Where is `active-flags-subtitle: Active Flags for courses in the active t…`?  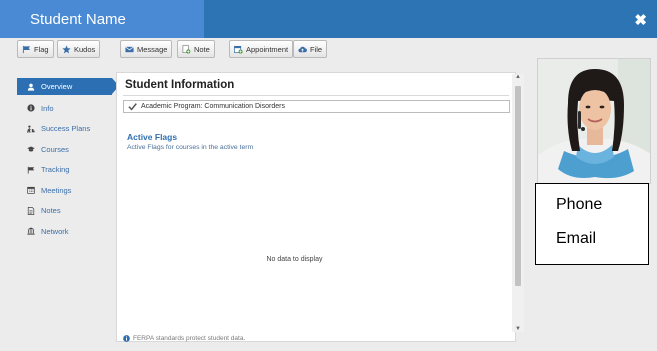 active-flags-subtitle: Active Flags for courses in the active t… is located at coordinates (190, 147).